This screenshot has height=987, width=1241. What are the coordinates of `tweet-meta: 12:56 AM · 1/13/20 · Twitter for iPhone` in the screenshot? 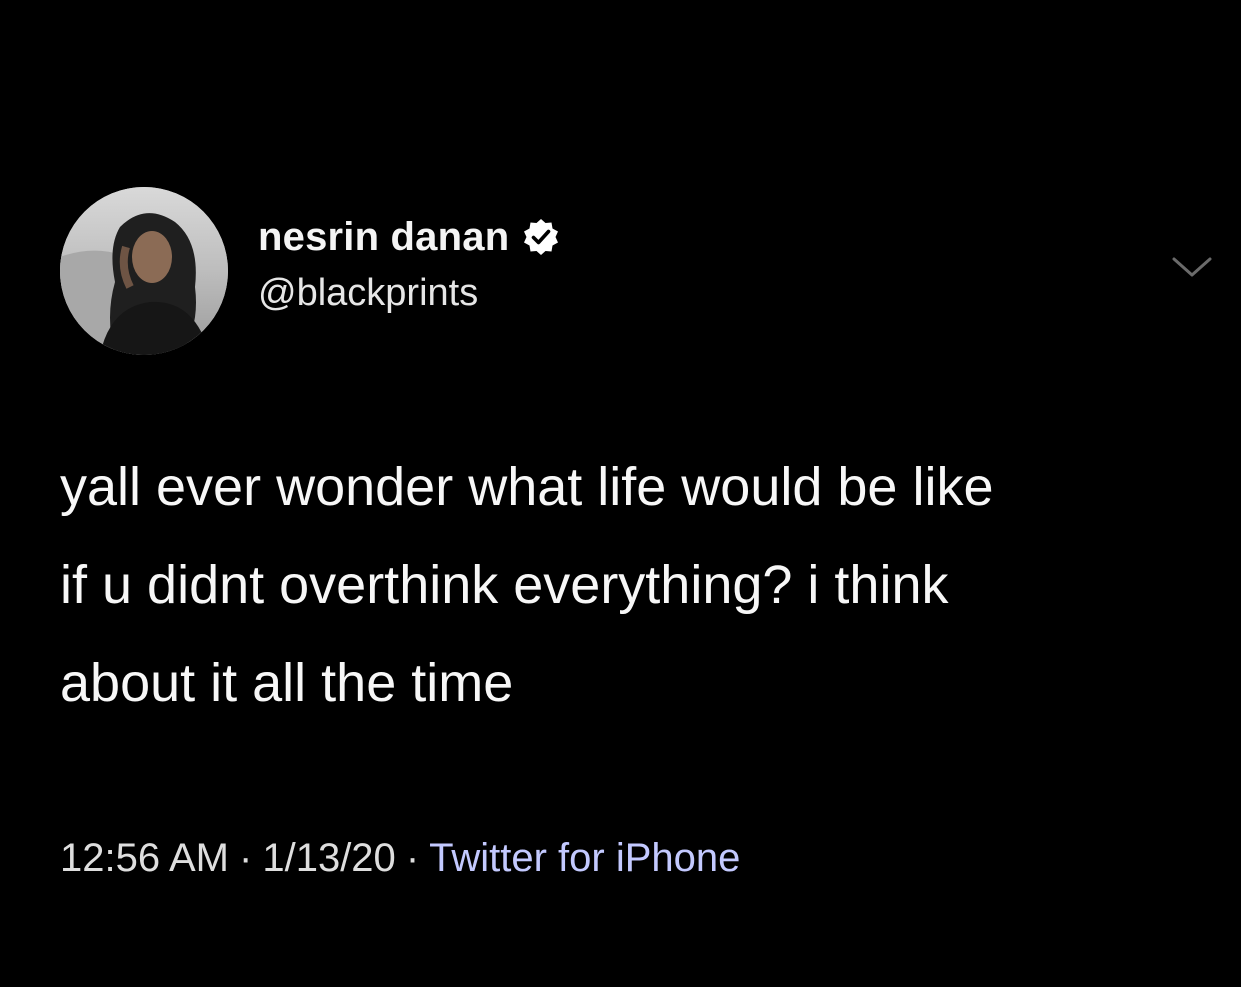 It's located at (400, 858).